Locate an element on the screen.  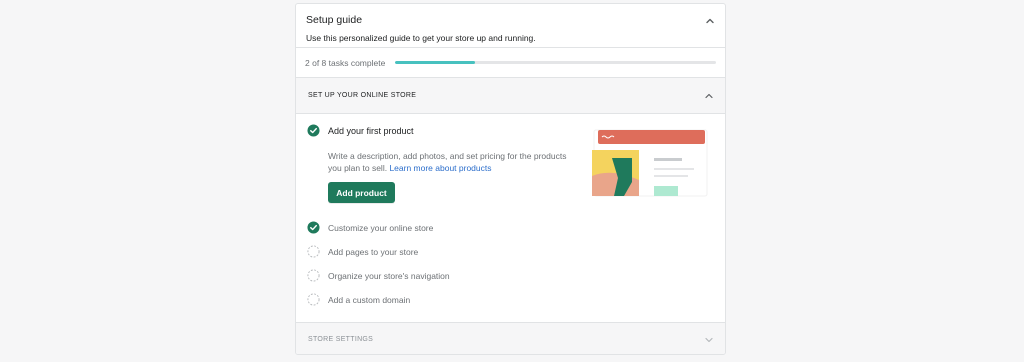
task-label: Customize your online store is located at coordinates (381, 227).